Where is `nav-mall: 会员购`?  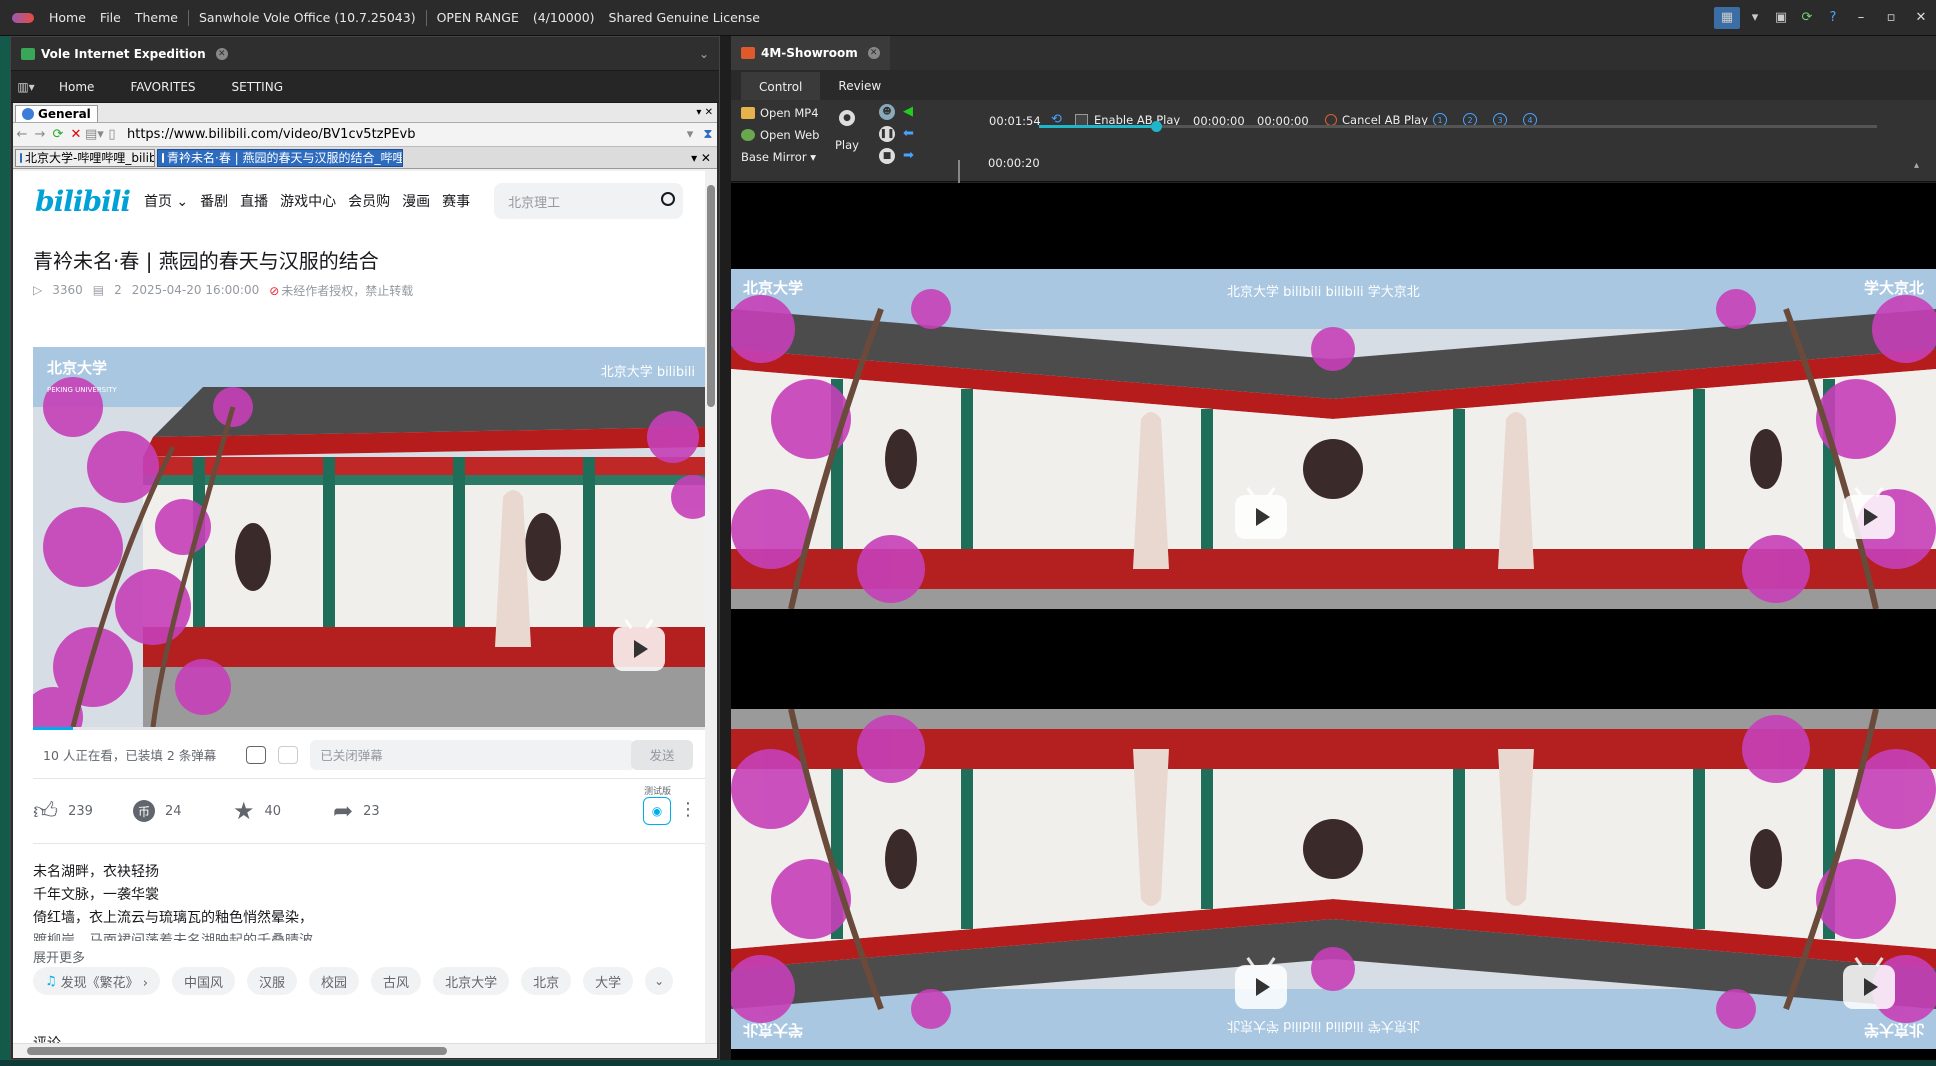
nav-mall: 会员购 is located at coordinates (369, 201).